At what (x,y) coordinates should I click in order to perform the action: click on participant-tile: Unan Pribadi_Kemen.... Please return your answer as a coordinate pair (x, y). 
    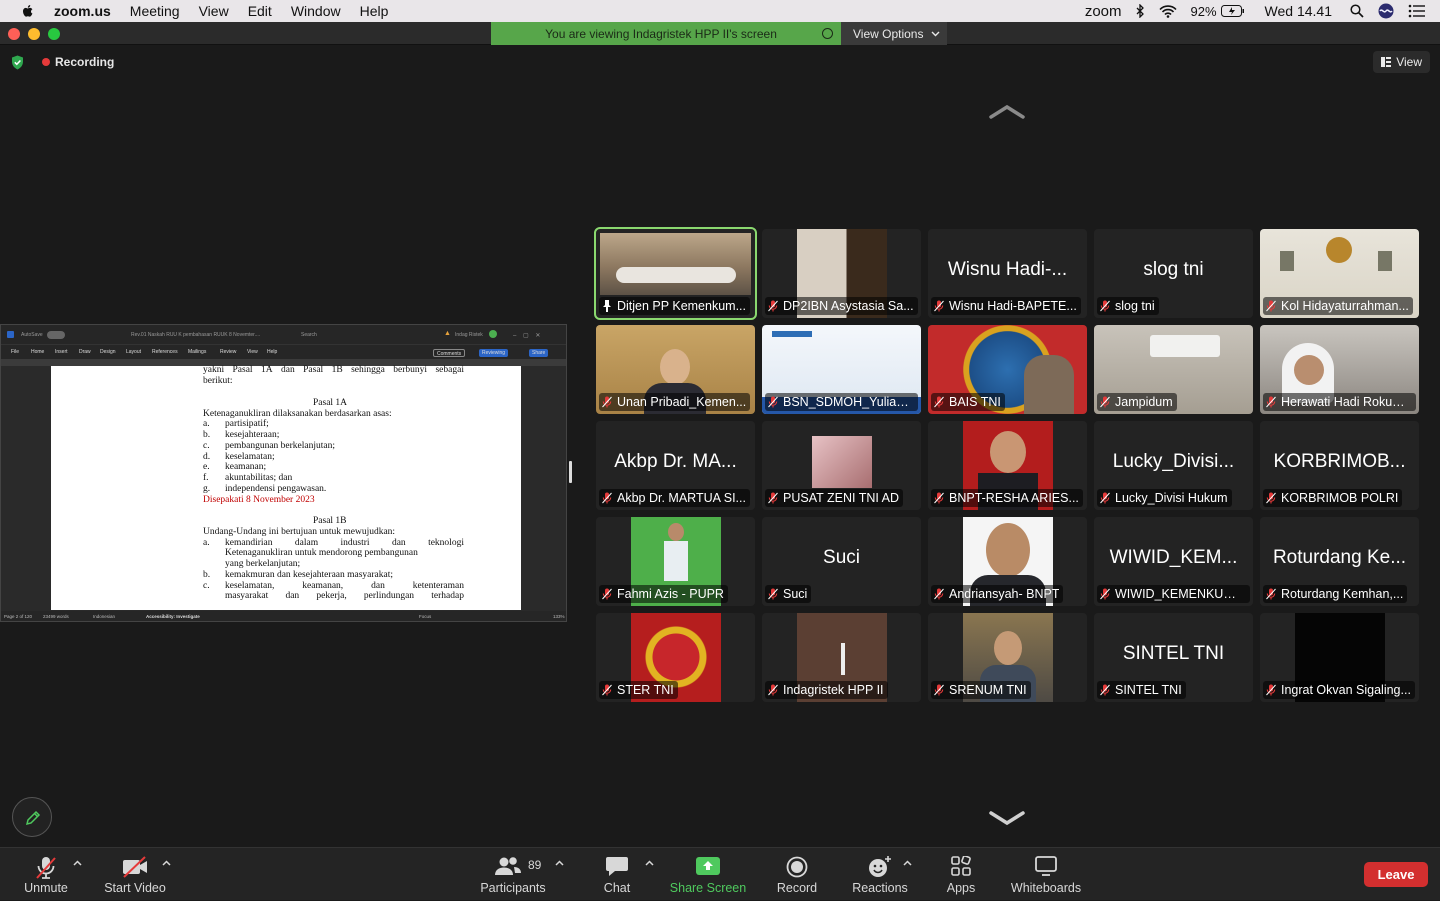
    Looking at the image, I should click on (675, 369).